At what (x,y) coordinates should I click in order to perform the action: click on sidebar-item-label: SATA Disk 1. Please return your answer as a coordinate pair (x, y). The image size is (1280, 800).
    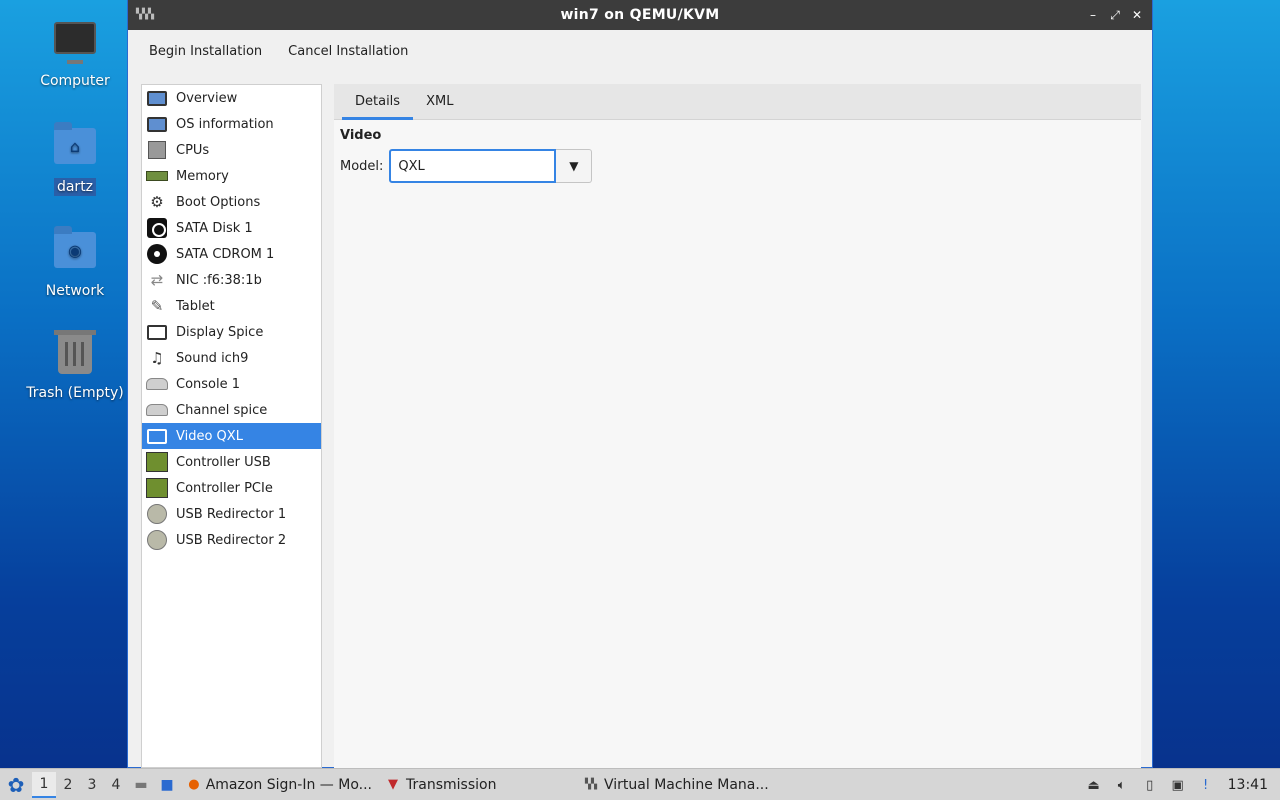
    Looking at the image, I should click on (214, 228).